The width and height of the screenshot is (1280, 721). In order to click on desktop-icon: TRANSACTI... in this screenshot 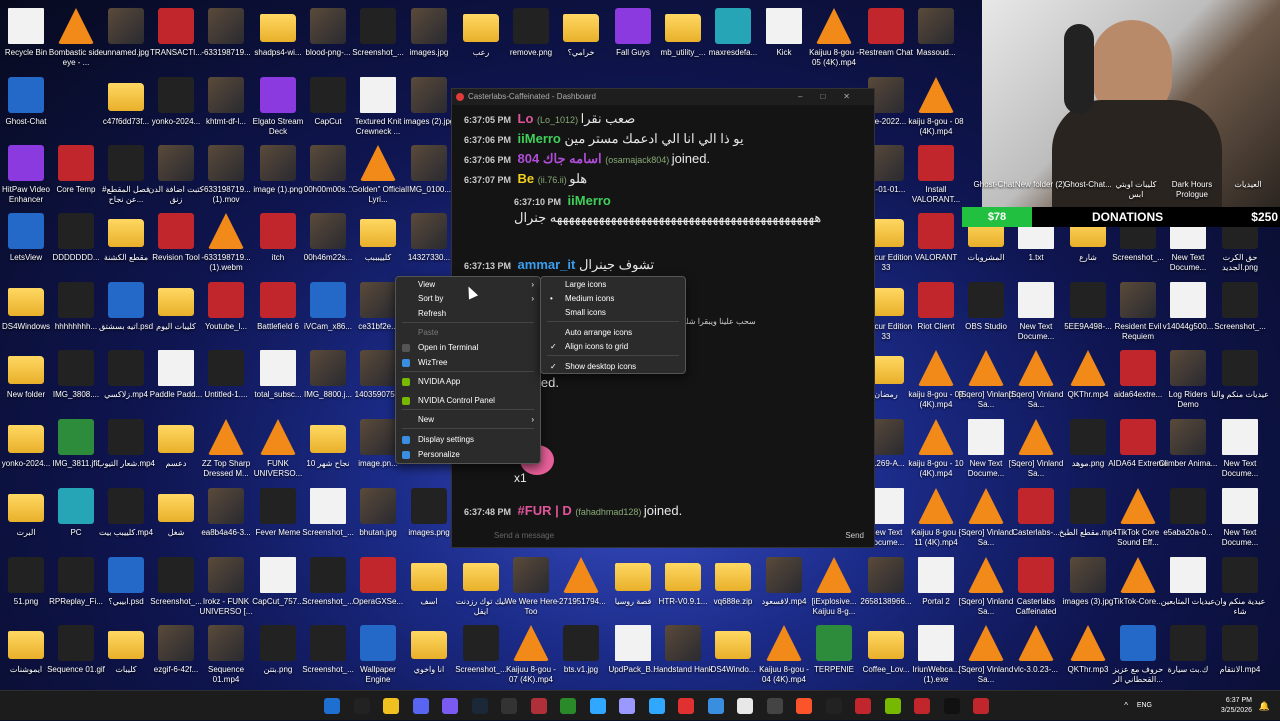, I will do `click(176, 42)`.